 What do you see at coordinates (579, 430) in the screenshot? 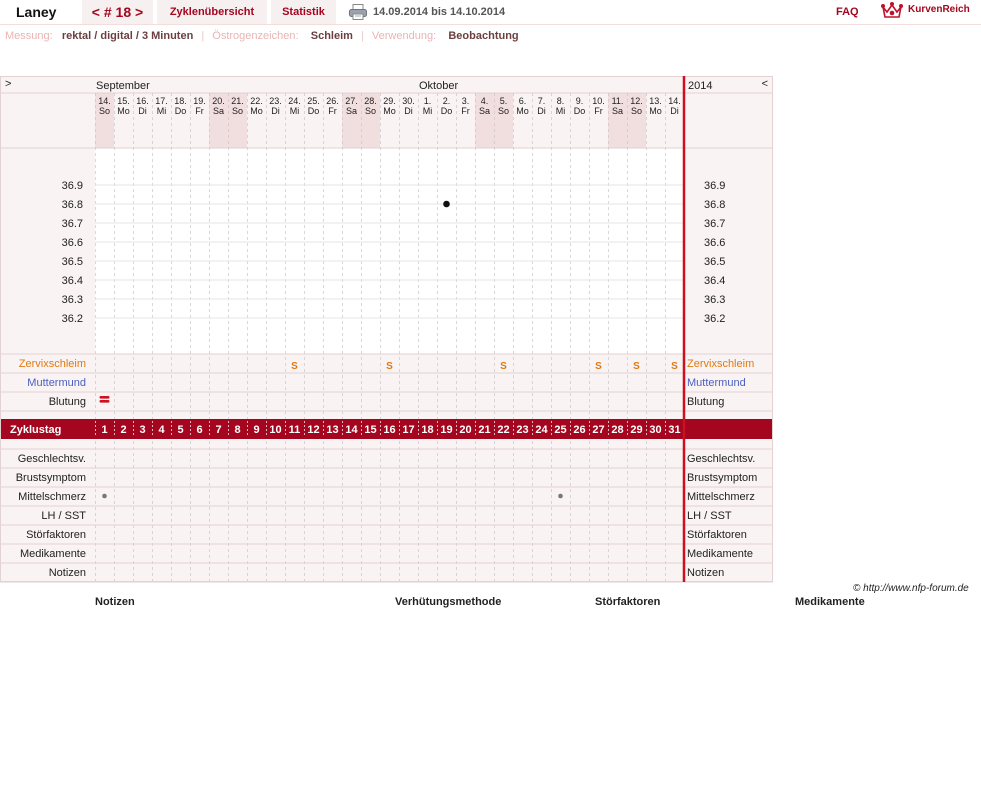
I see `cycle-day-number: 26` at bounding box center [579, 430].